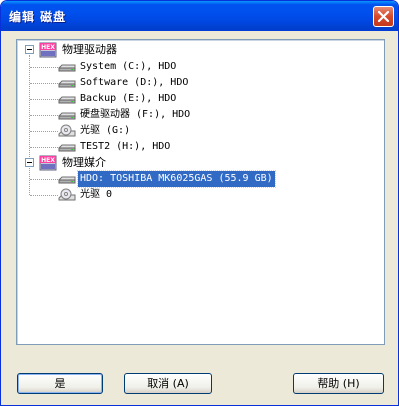  I want to click on tree-node-drive: Backup (E:), HDO, so click(118, 99).